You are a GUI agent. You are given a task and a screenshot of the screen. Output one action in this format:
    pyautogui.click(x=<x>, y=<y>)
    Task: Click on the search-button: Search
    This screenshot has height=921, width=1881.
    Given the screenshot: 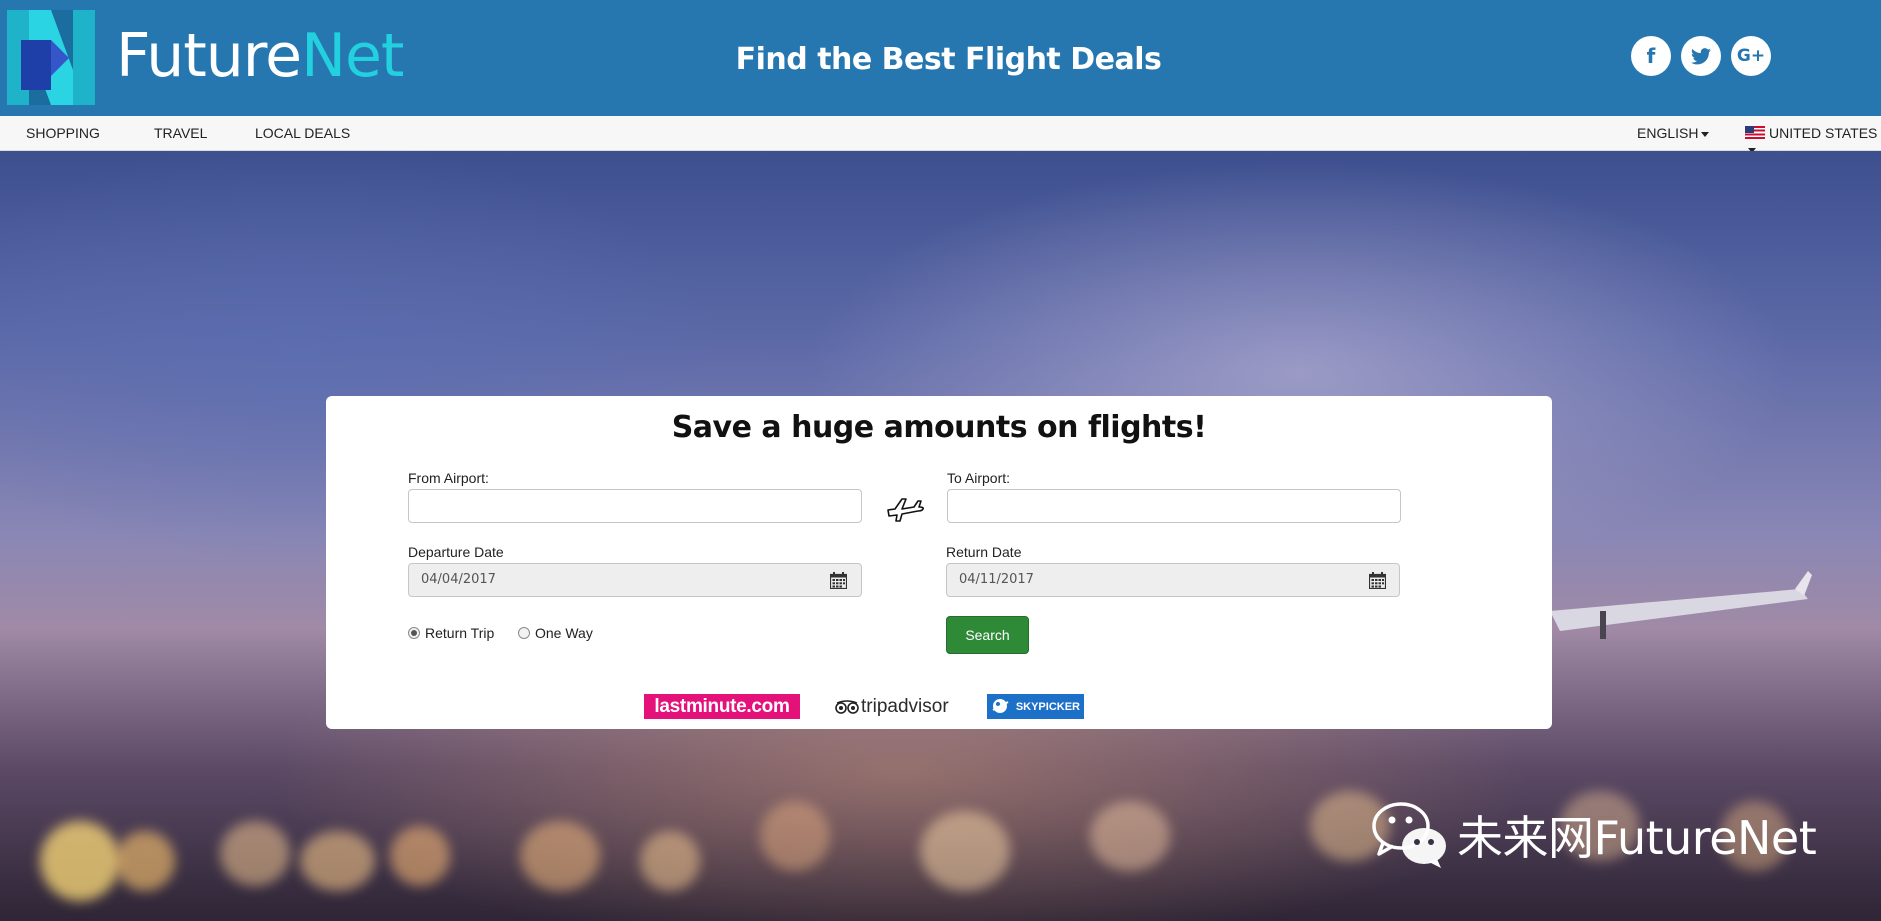 What is the action you would take?
    pyautogui.click(x=987, y=635)
    